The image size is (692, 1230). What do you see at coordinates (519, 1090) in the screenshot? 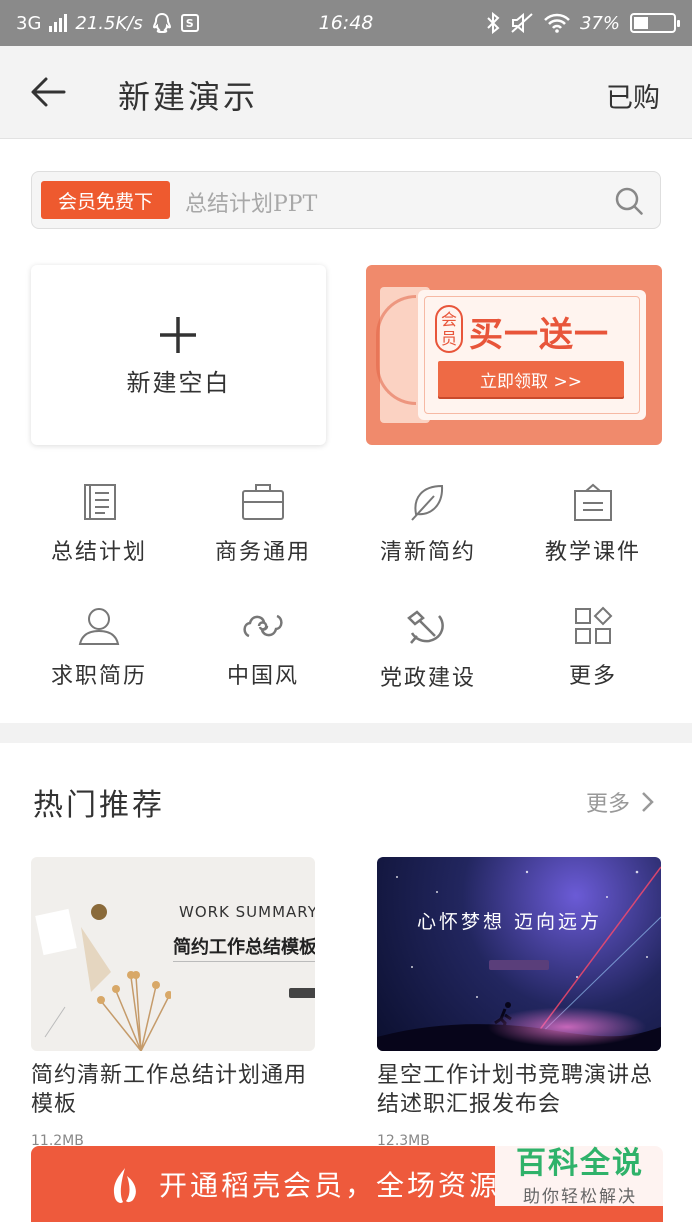
I see `template-title: 星空工作计划书竞聘演讲总结述职汇报发布会` at bounding box center [519, 1090].